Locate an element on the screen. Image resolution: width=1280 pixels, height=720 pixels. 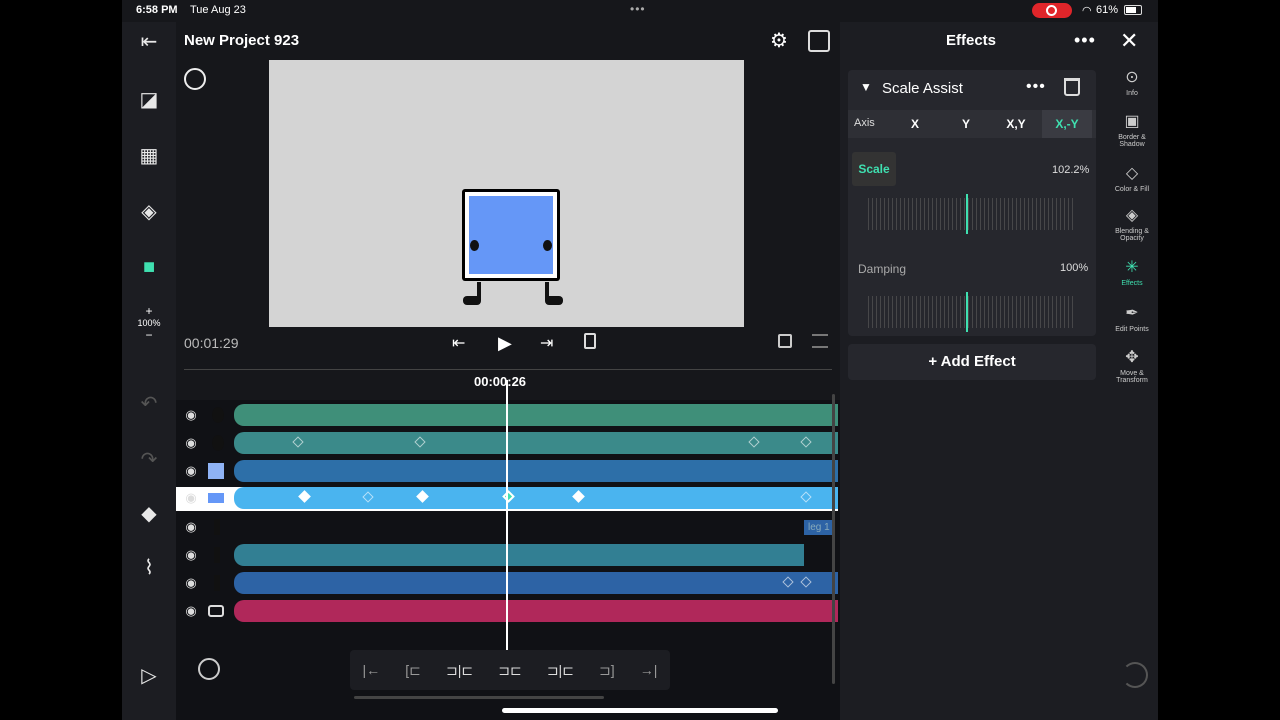
zoom-out-button: − is located at coordinates (149, 335).